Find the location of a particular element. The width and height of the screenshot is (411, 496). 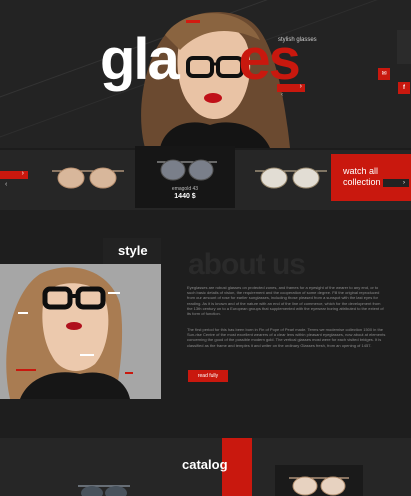

hero-prev-button: ‹ is located at coordinates (282, 95).